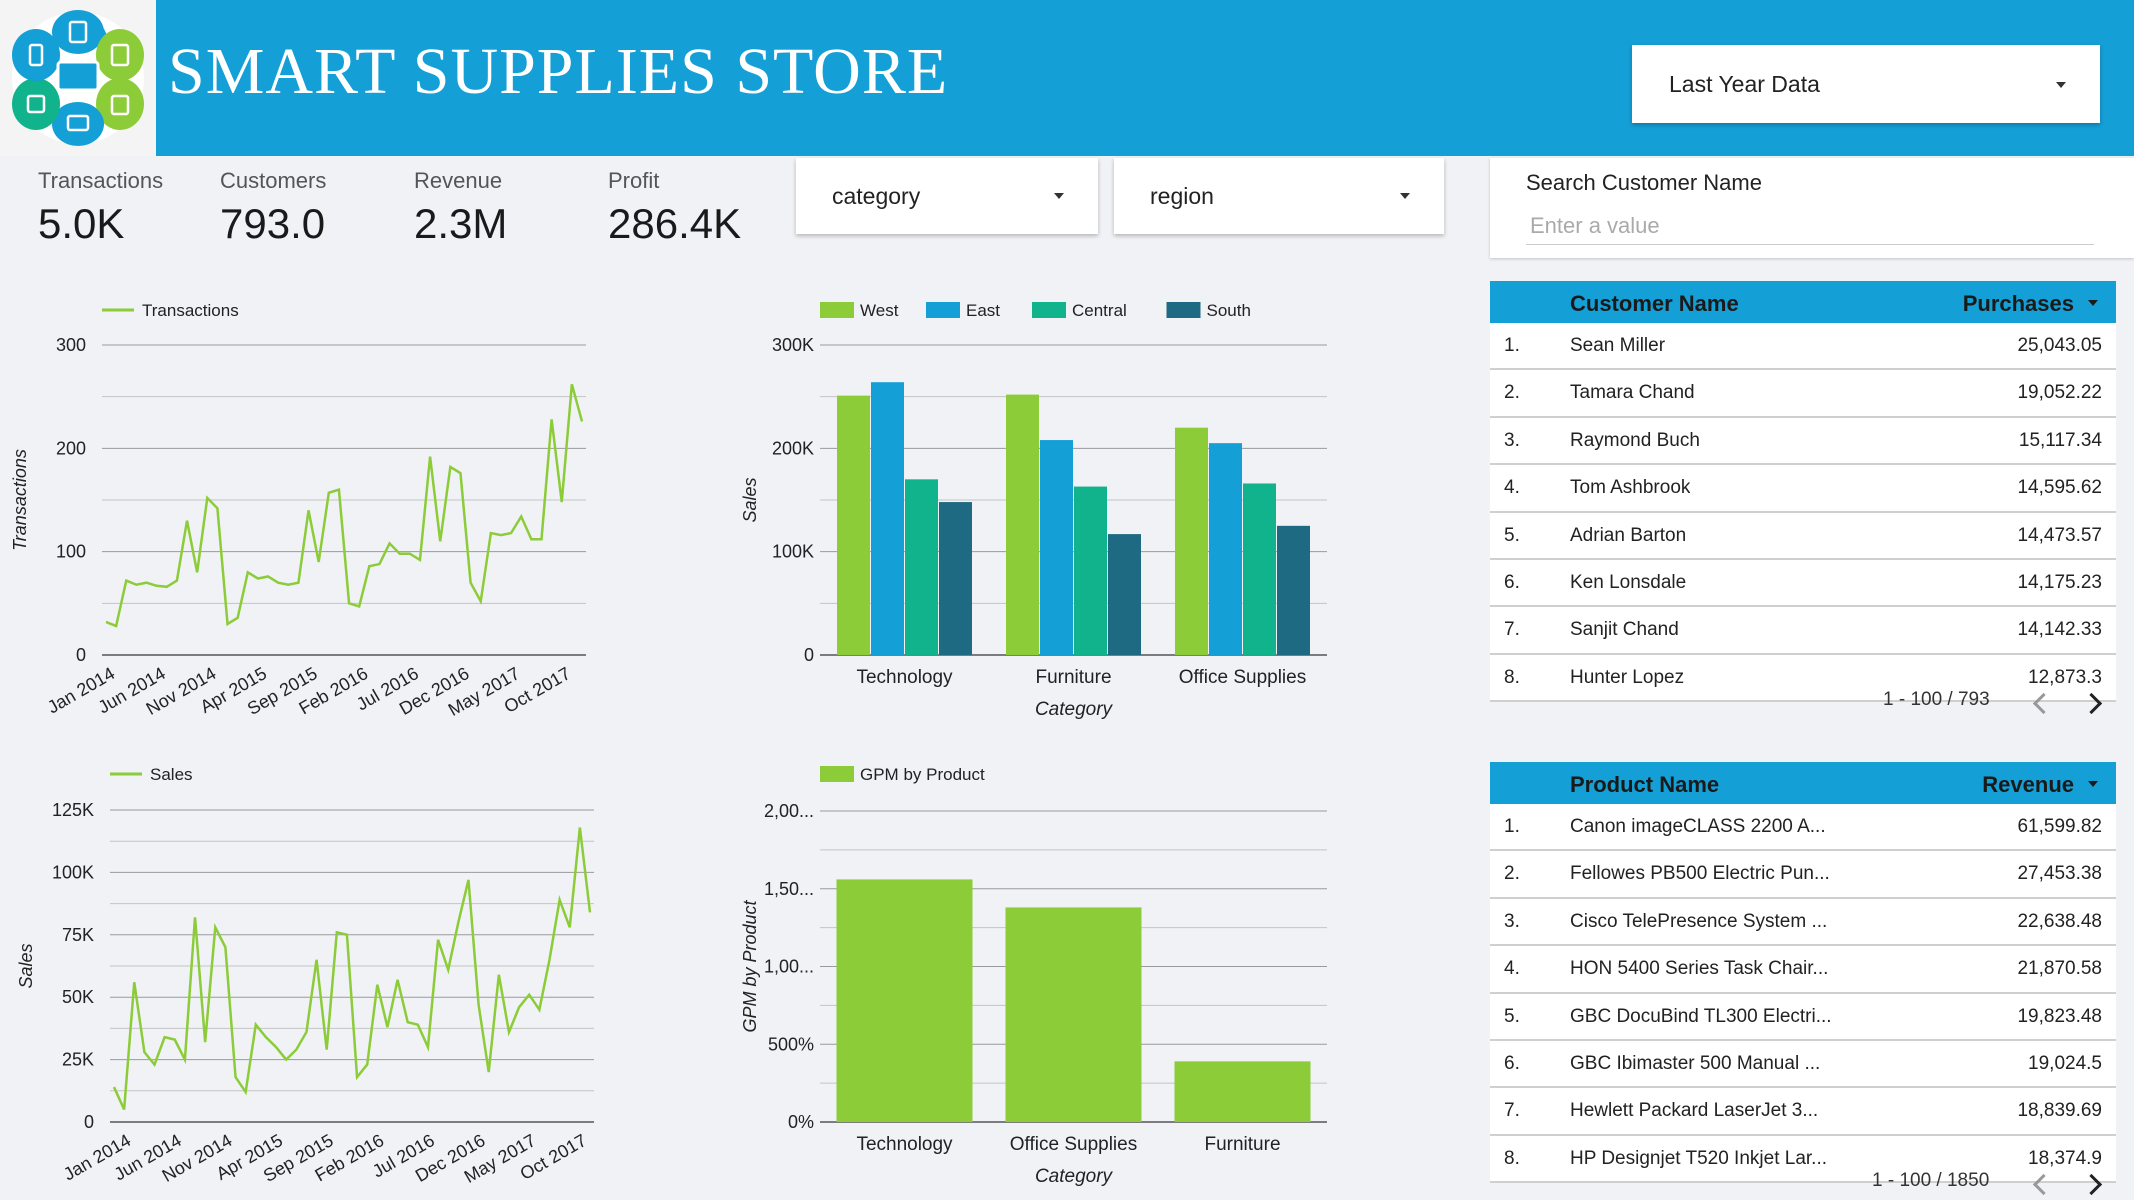 The width and height of the screenshot is (2134, 1200). Describe the element at coordinates (171, 774) in the screenshot. I see `legend-label: Sales` at that location.